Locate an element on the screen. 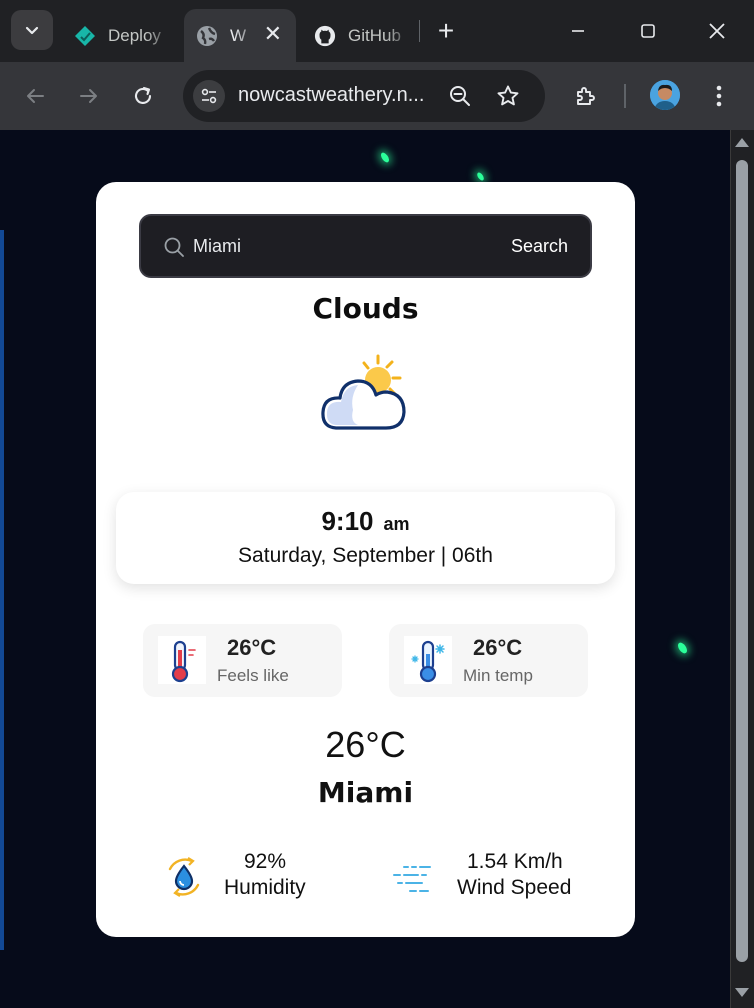 The height and width of the screenshot is (1008, 754). humidity-stat: 92% Humidity is located at coordinates (262, 877).